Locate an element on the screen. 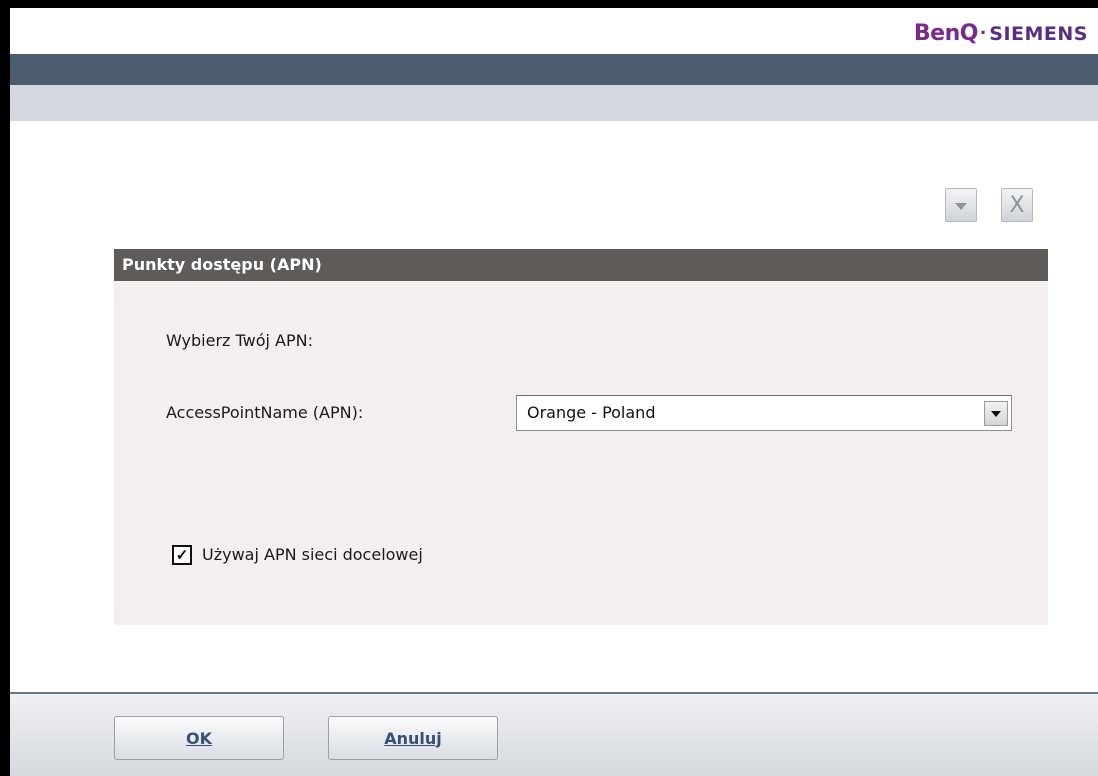 The height and width of the screenshot is (776, 1098). close-icon: X is located at coordinates (1017, 205).